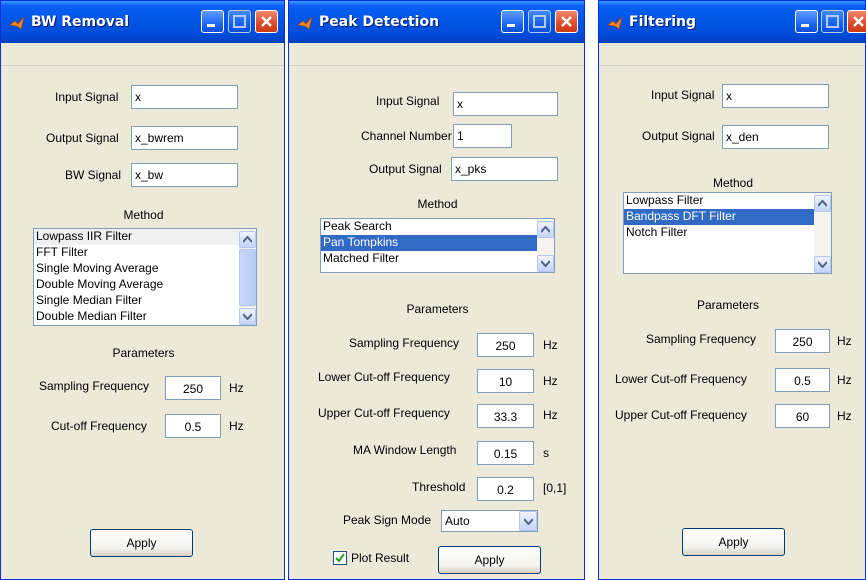 The width and height of the screenshot is (866, 580). I want to click on threshold-label: Threshold, so click(439, 487).